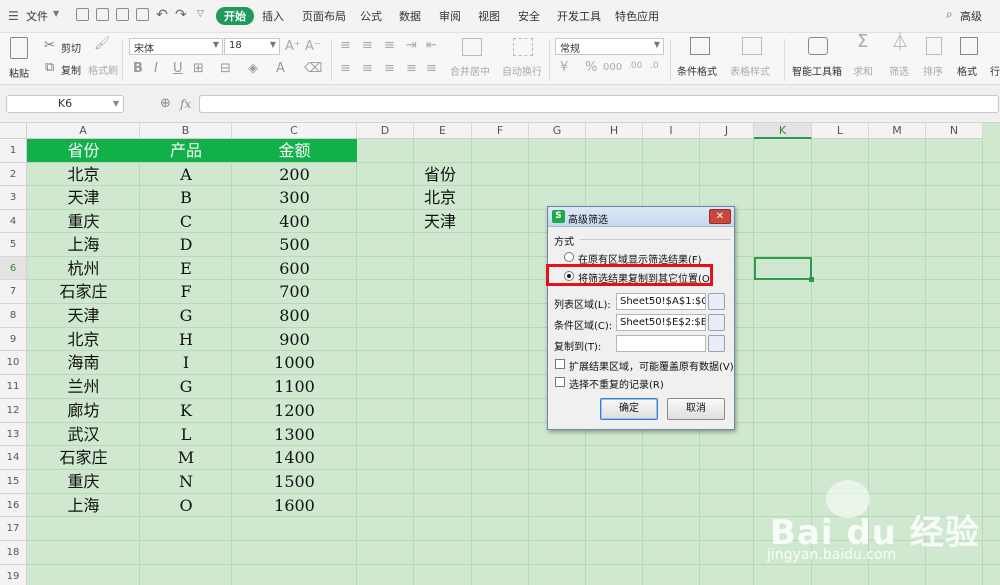 The width and height of the screenshot is (1000, 585). Describe the element at coordinates (13, 339) in the screenshot. I see `row-header-9: 9` at that location.